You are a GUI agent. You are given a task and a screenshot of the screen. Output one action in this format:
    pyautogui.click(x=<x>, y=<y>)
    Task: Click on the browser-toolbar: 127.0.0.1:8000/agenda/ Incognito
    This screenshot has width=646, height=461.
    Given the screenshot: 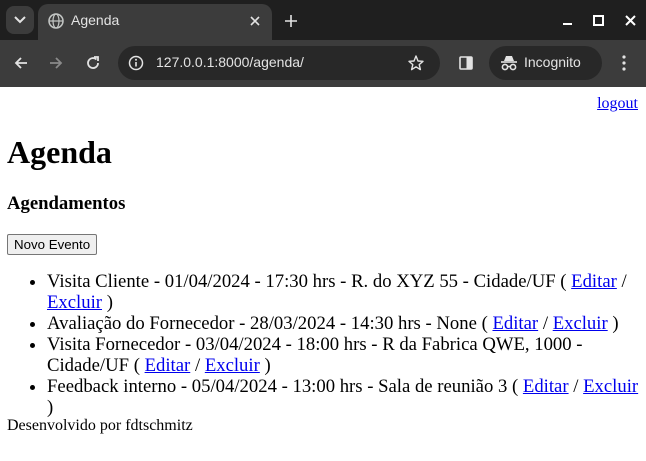 What is the action you would take?
    pyautogui.click(x=323, y=63)
    